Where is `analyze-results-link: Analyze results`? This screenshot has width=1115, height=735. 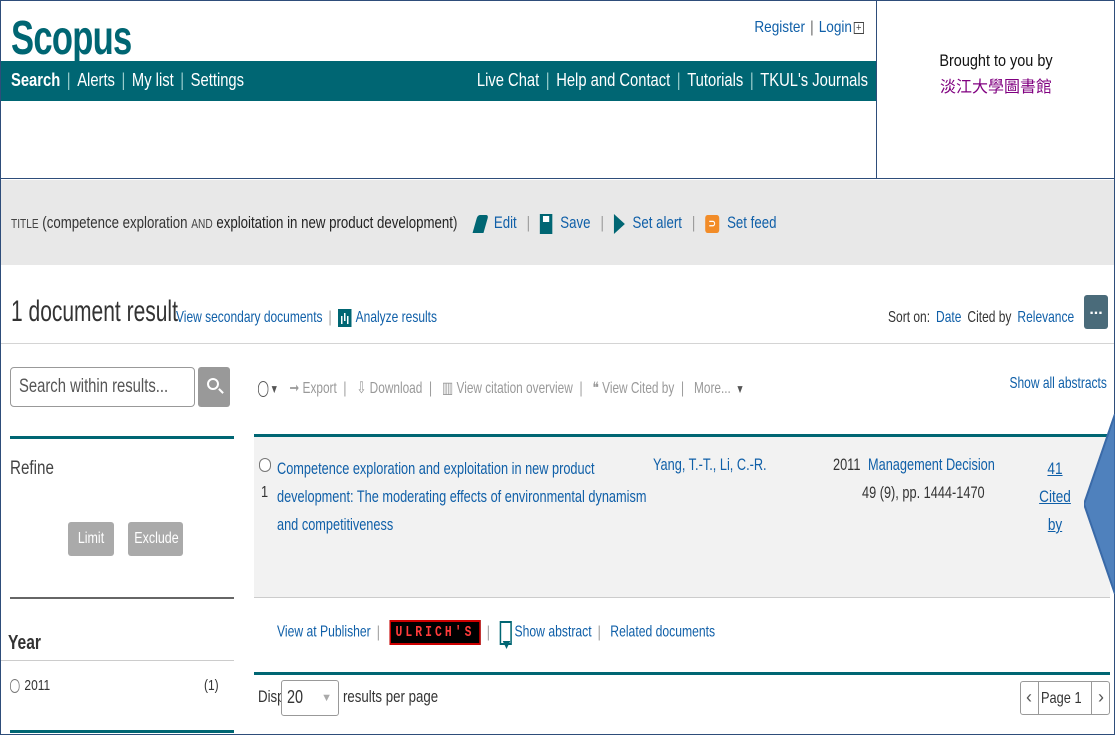
analyze-results-link: Analyze results is located at coordinates (396, 317).